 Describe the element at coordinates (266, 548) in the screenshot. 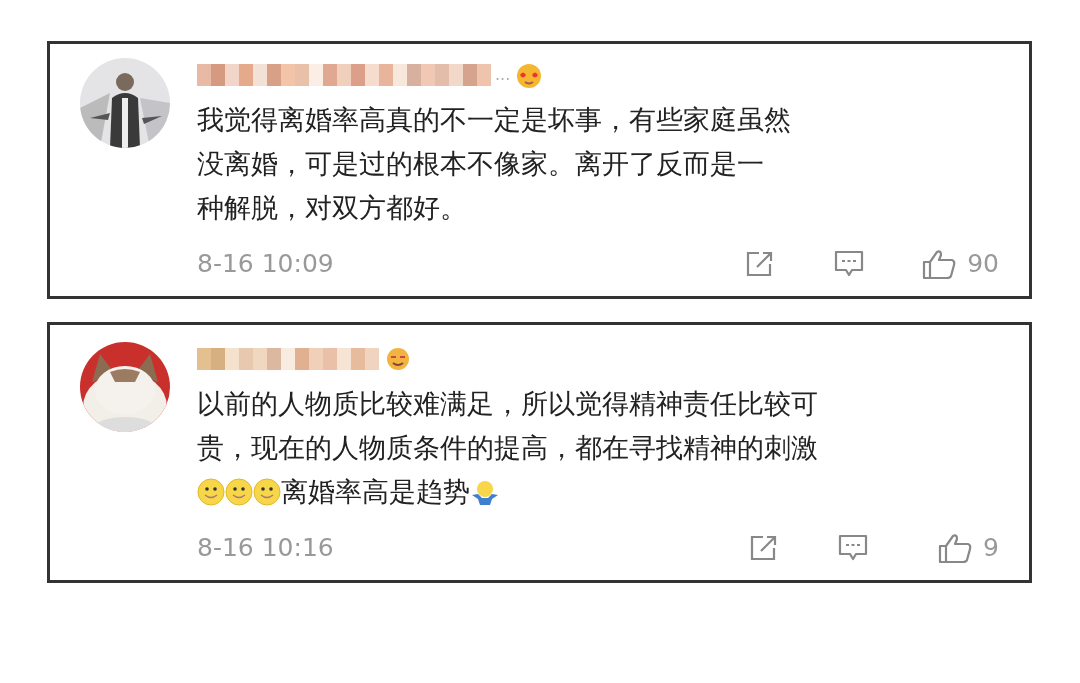

I see `timestamp: 8-16 10:16` at that location.